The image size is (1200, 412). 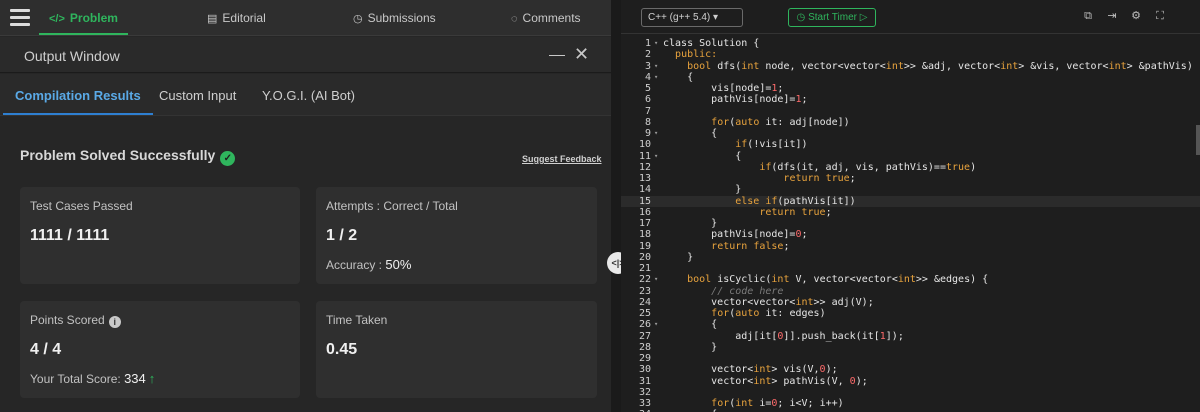 What do you see at coordinates (83, 18) in the screenshot?
I see `tab-problem: </> Problem` at bounding box center [83, 18].